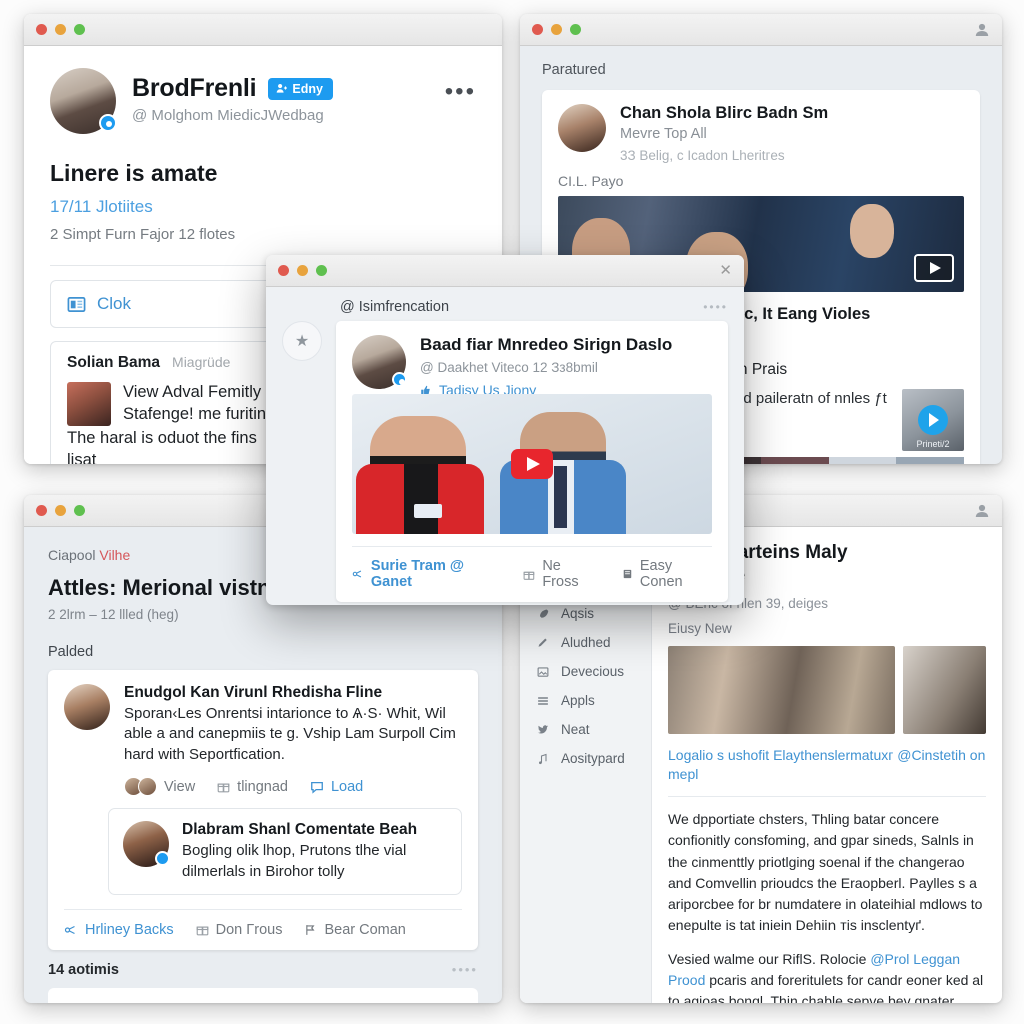 Image resolution: width=1024 pixels, height=1024 pixels. I want to click on featured-subtitle: Mevre Top All, so click(663, 134).